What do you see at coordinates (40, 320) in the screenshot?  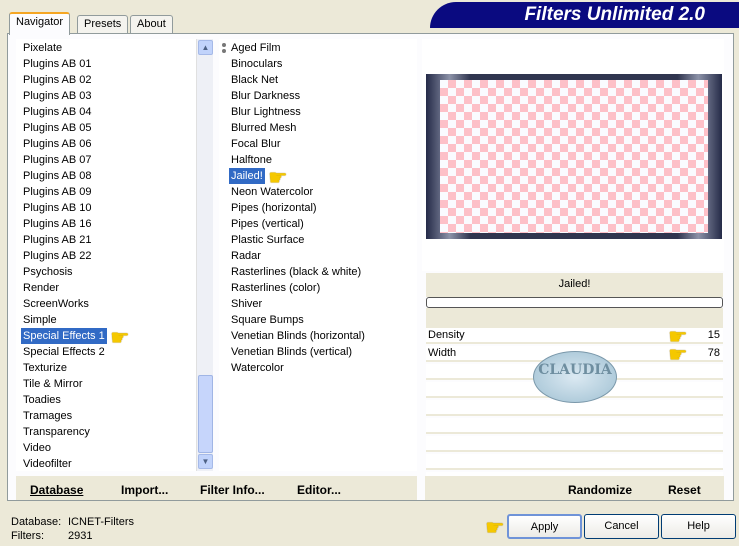 I see `category-item: Simple` at bounding box center [40, 320].